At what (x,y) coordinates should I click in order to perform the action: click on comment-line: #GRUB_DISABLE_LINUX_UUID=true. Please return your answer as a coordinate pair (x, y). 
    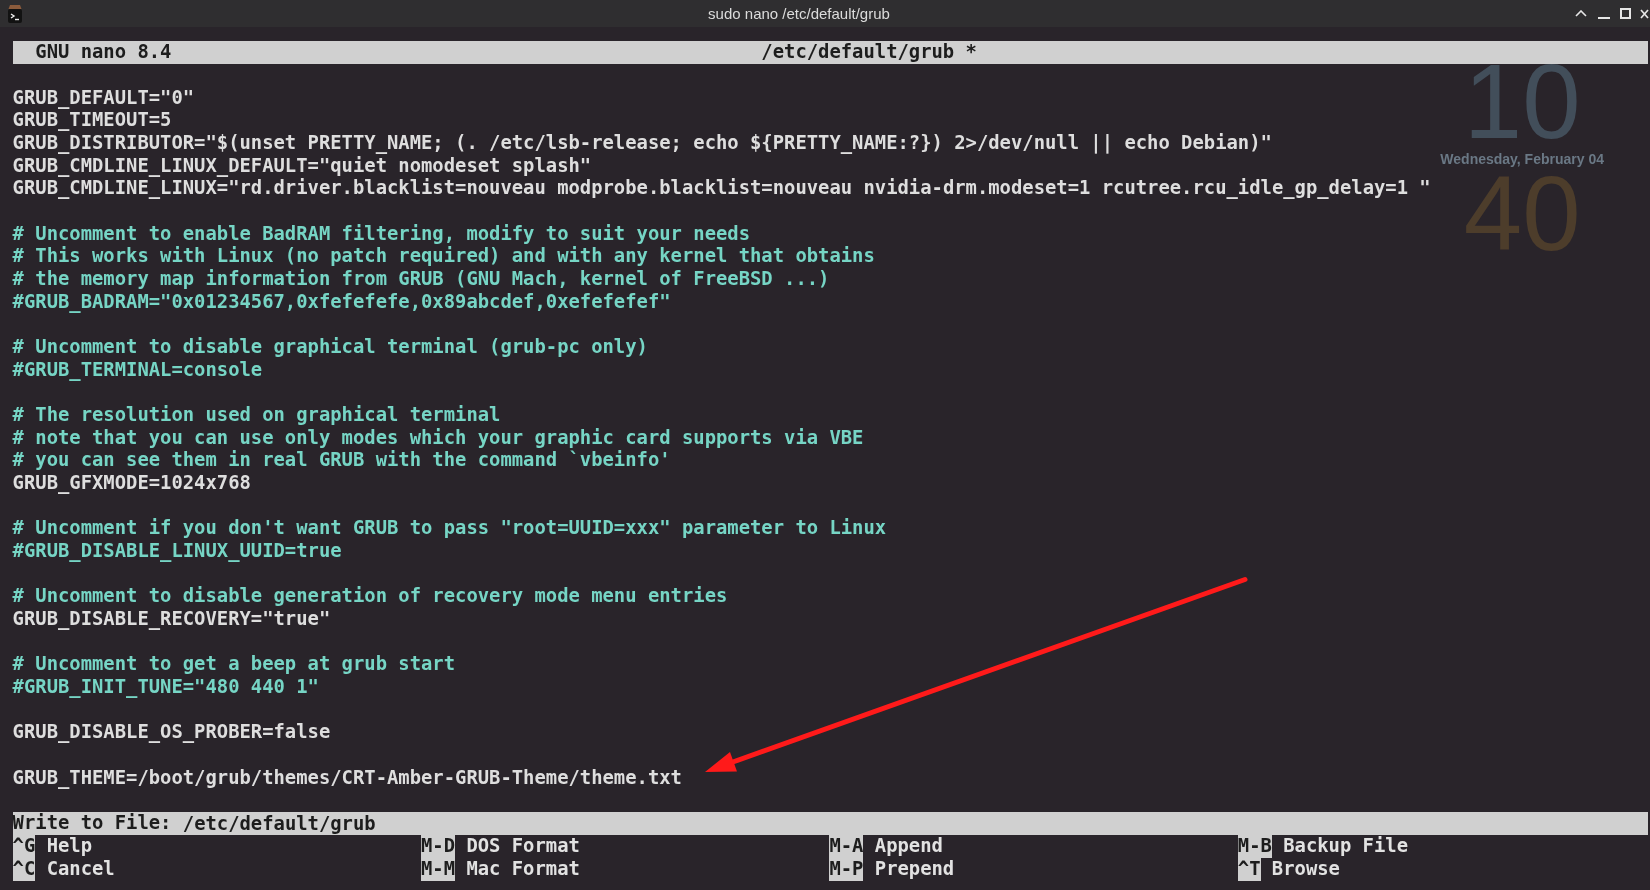
    Looking at the image, I should click on (177, 551).